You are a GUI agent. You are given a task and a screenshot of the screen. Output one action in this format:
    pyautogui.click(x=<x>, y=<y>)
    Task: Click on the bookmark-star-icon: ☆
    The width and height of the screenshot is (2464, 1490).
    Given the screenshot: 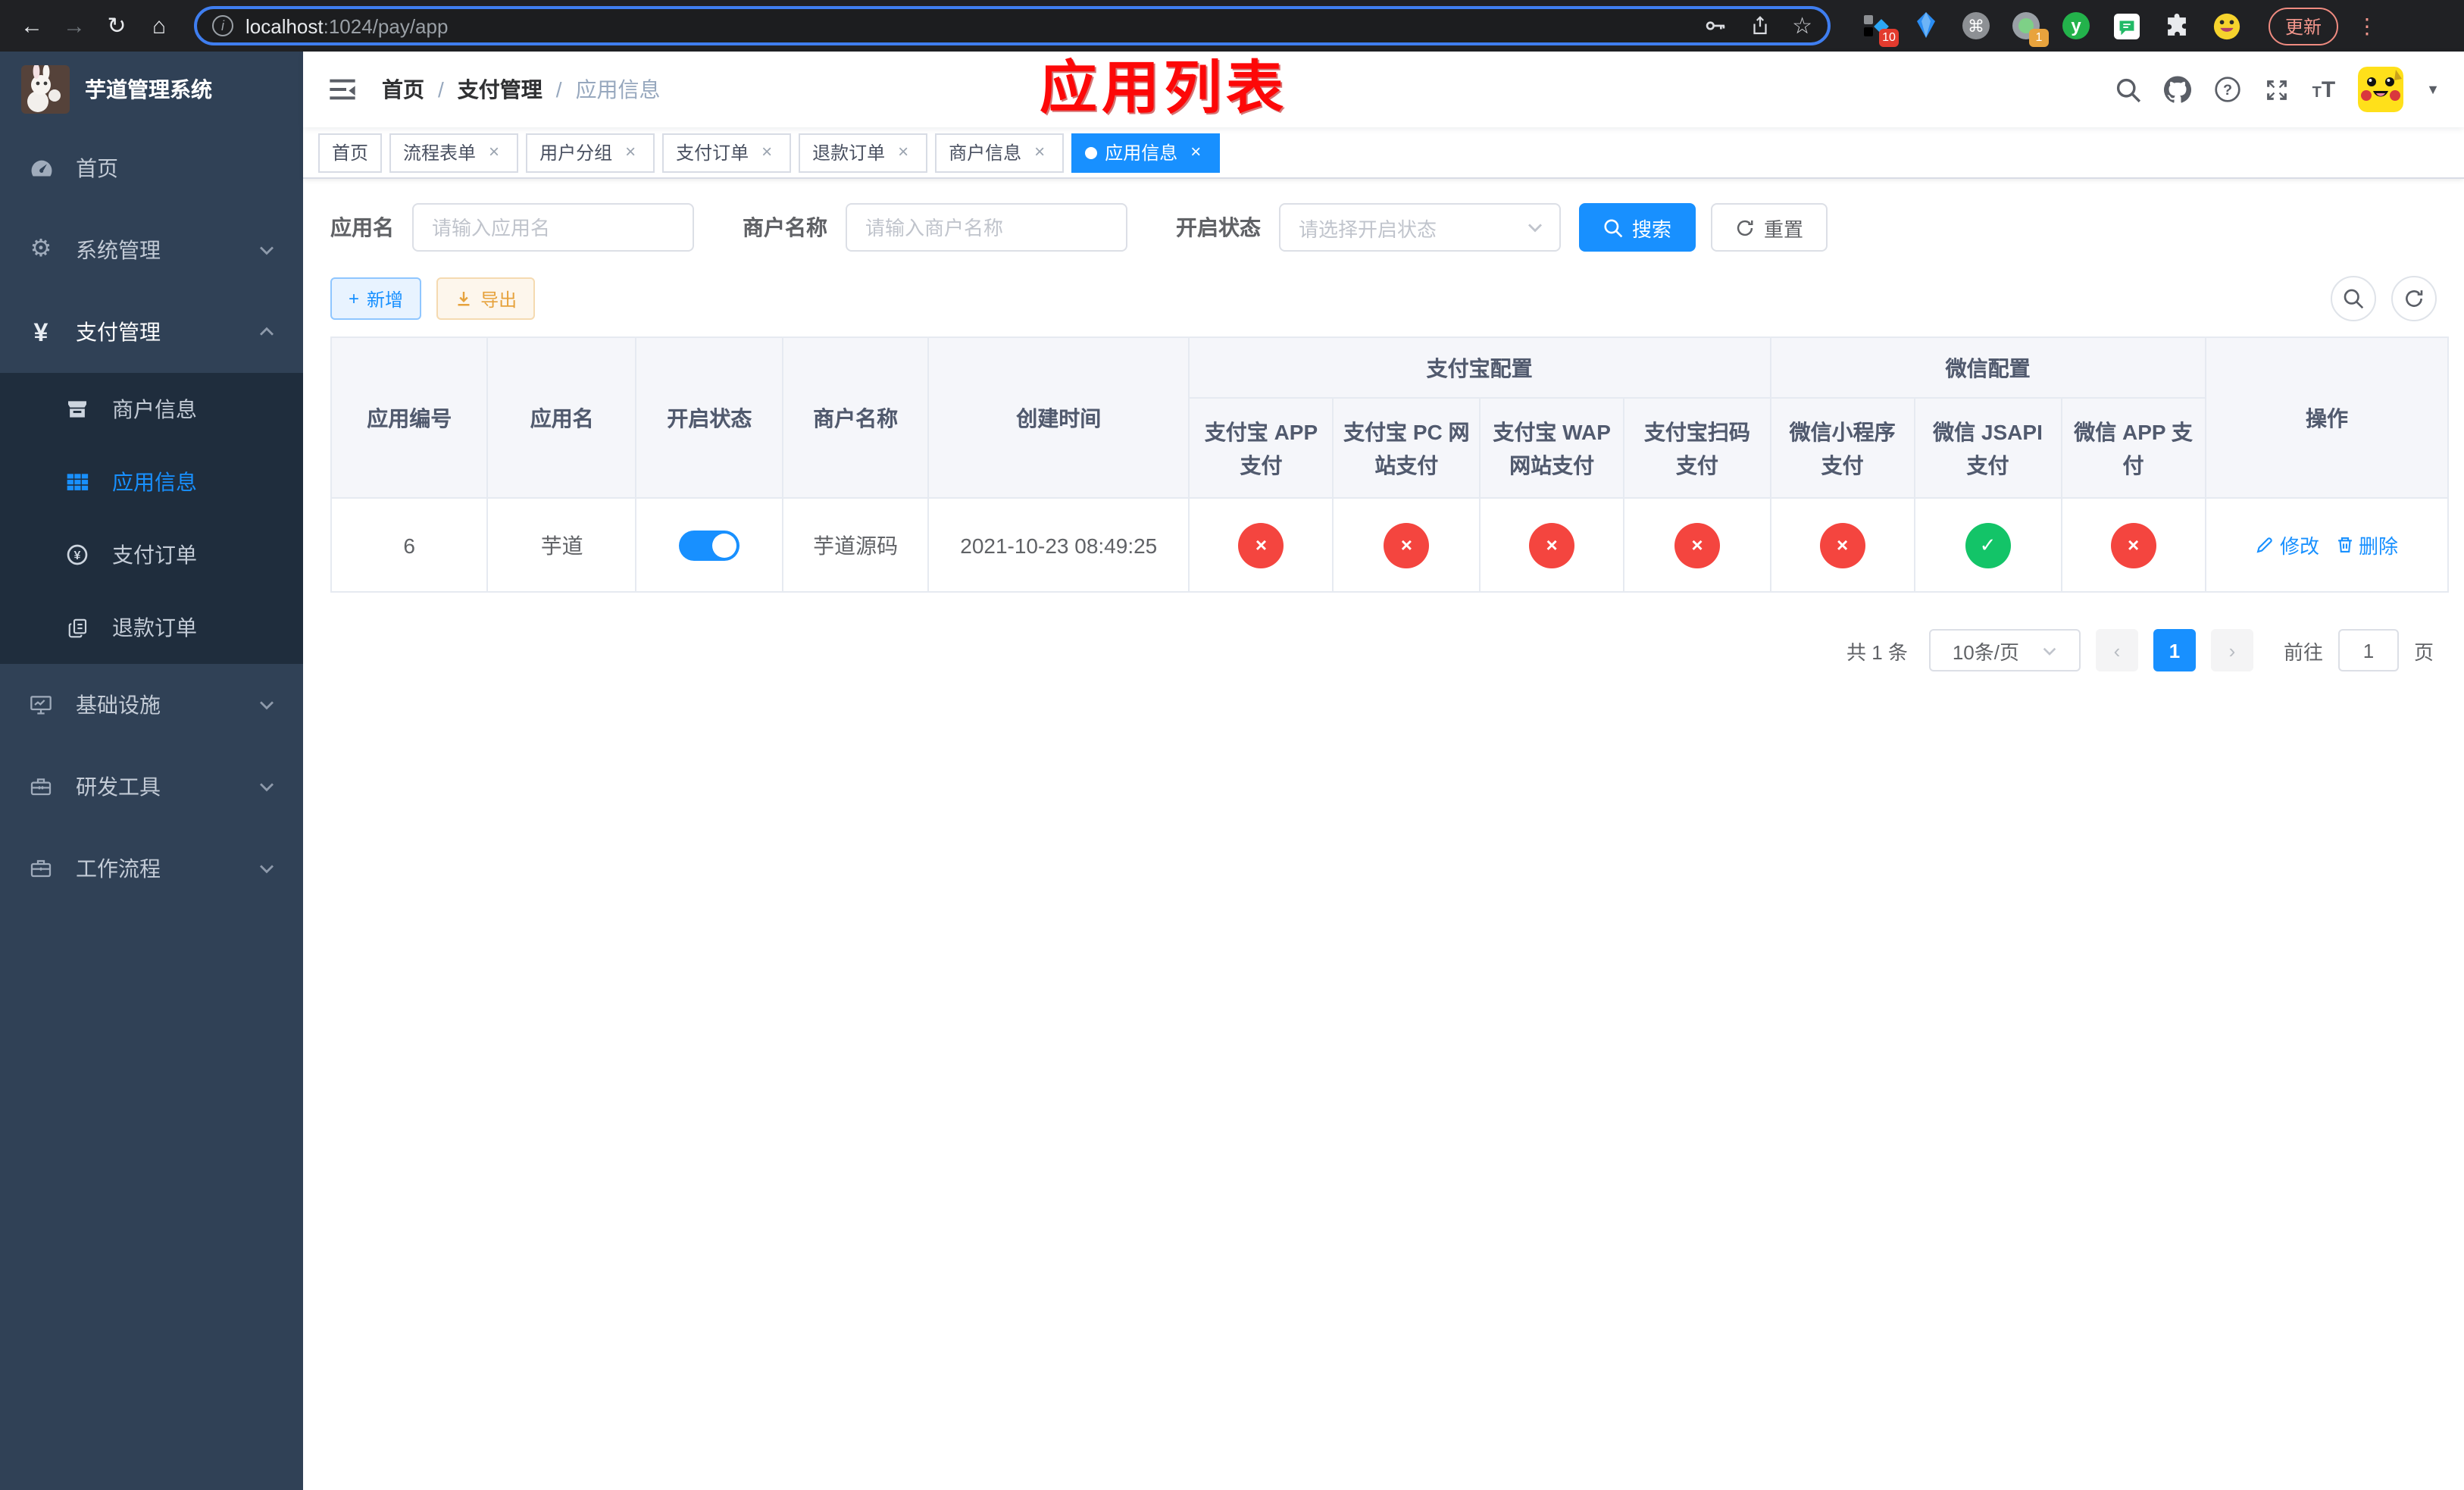 What is the action you would take?
    pyautogui.click(x=1802, y=26)
    